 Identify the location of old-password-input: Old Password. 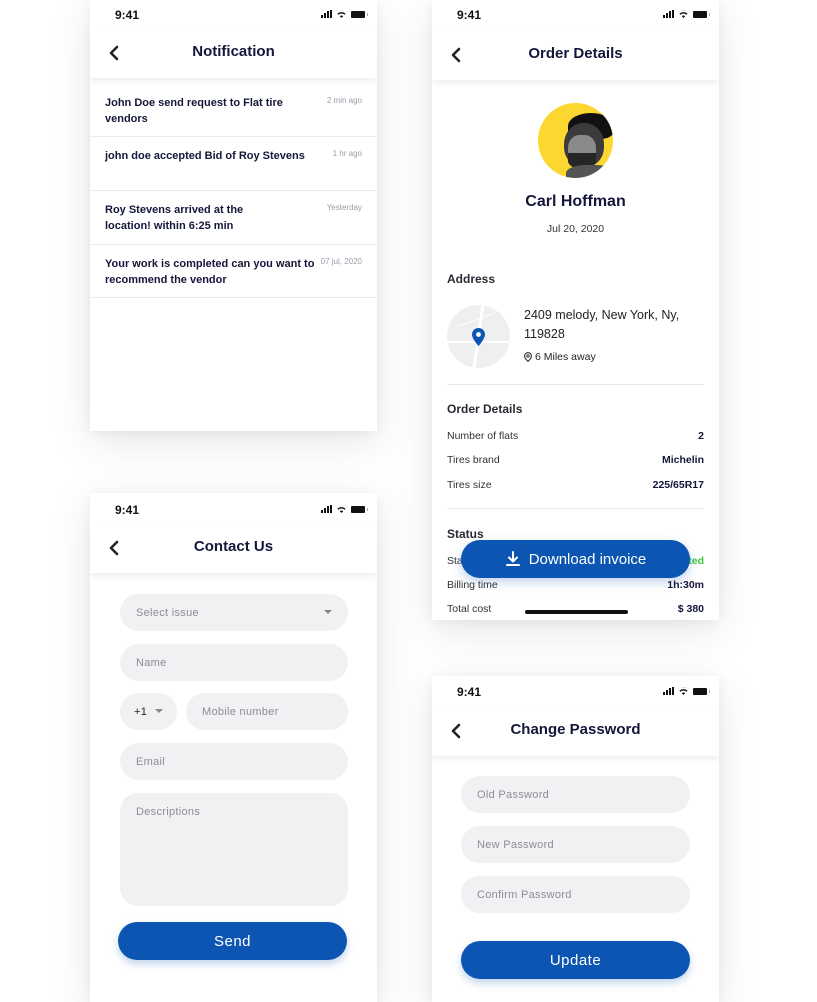
(575, 794).